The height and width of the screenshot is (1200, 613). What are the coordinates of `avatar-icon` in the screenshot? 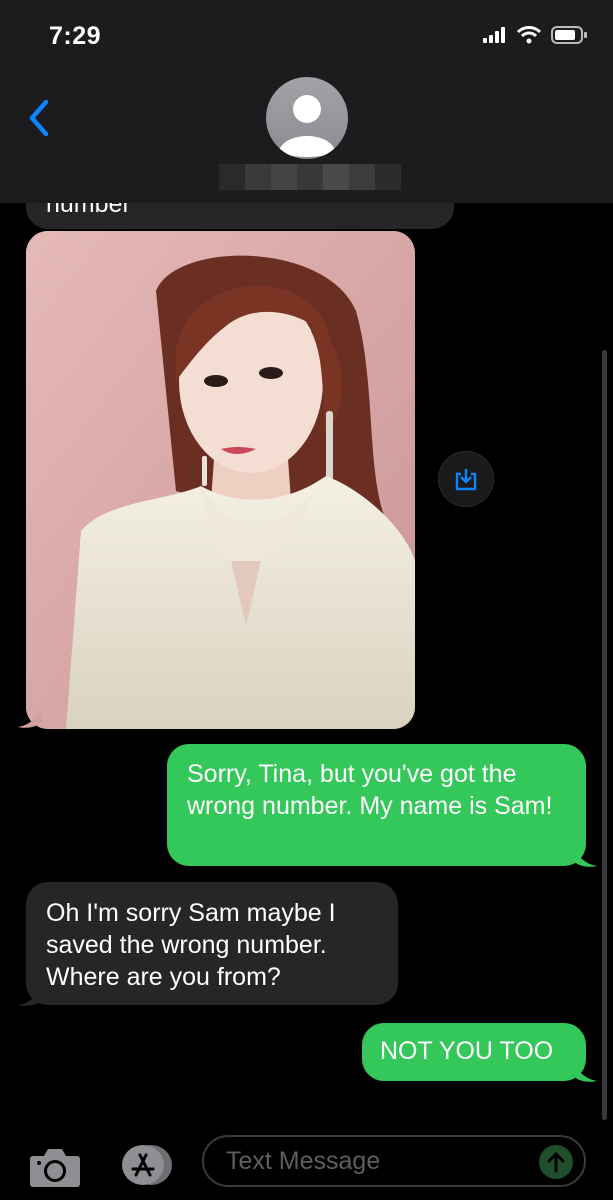 It's located at (307, 118).